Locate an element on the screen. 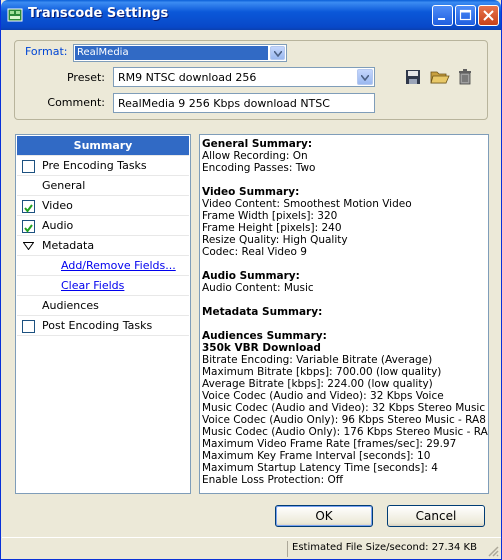 This screenshot has width=502, height=560. close-icon is located at coordinates (488, 15).